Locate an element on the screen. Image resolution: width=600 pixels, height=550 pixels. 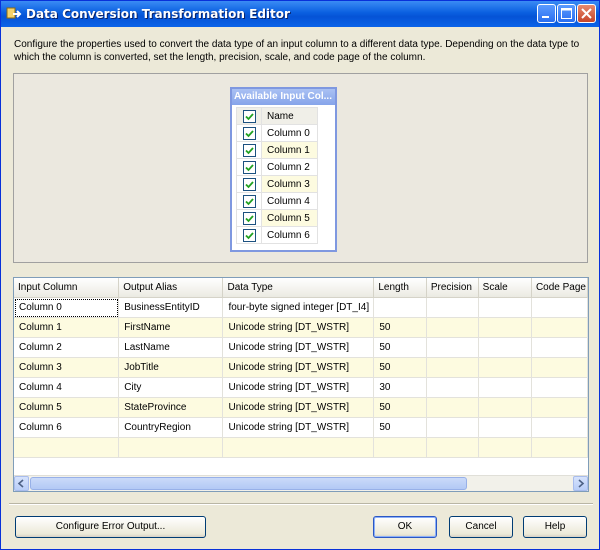
available-column-name: Column 1 is located at coordinates (289, 150).